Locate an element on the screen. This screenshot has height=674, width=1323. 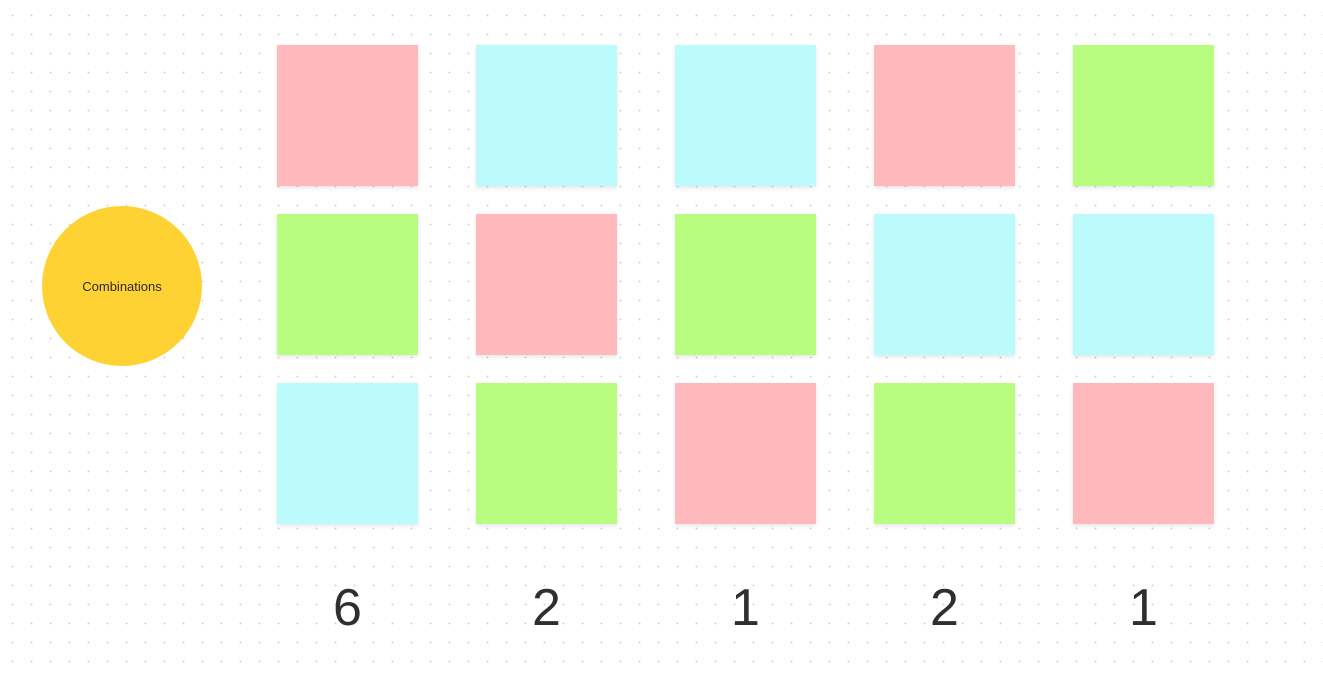
combinations-circle: Combinations is located at coordinates (122, 286).